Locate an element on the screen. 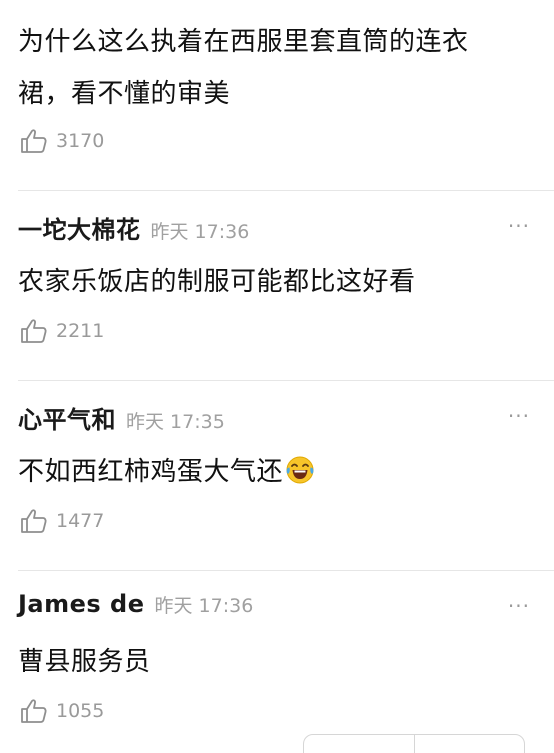 The image size is (554, 753). comment-text: 不如西红柿鸡蛋大气还 is located at coordinates (151, 472).